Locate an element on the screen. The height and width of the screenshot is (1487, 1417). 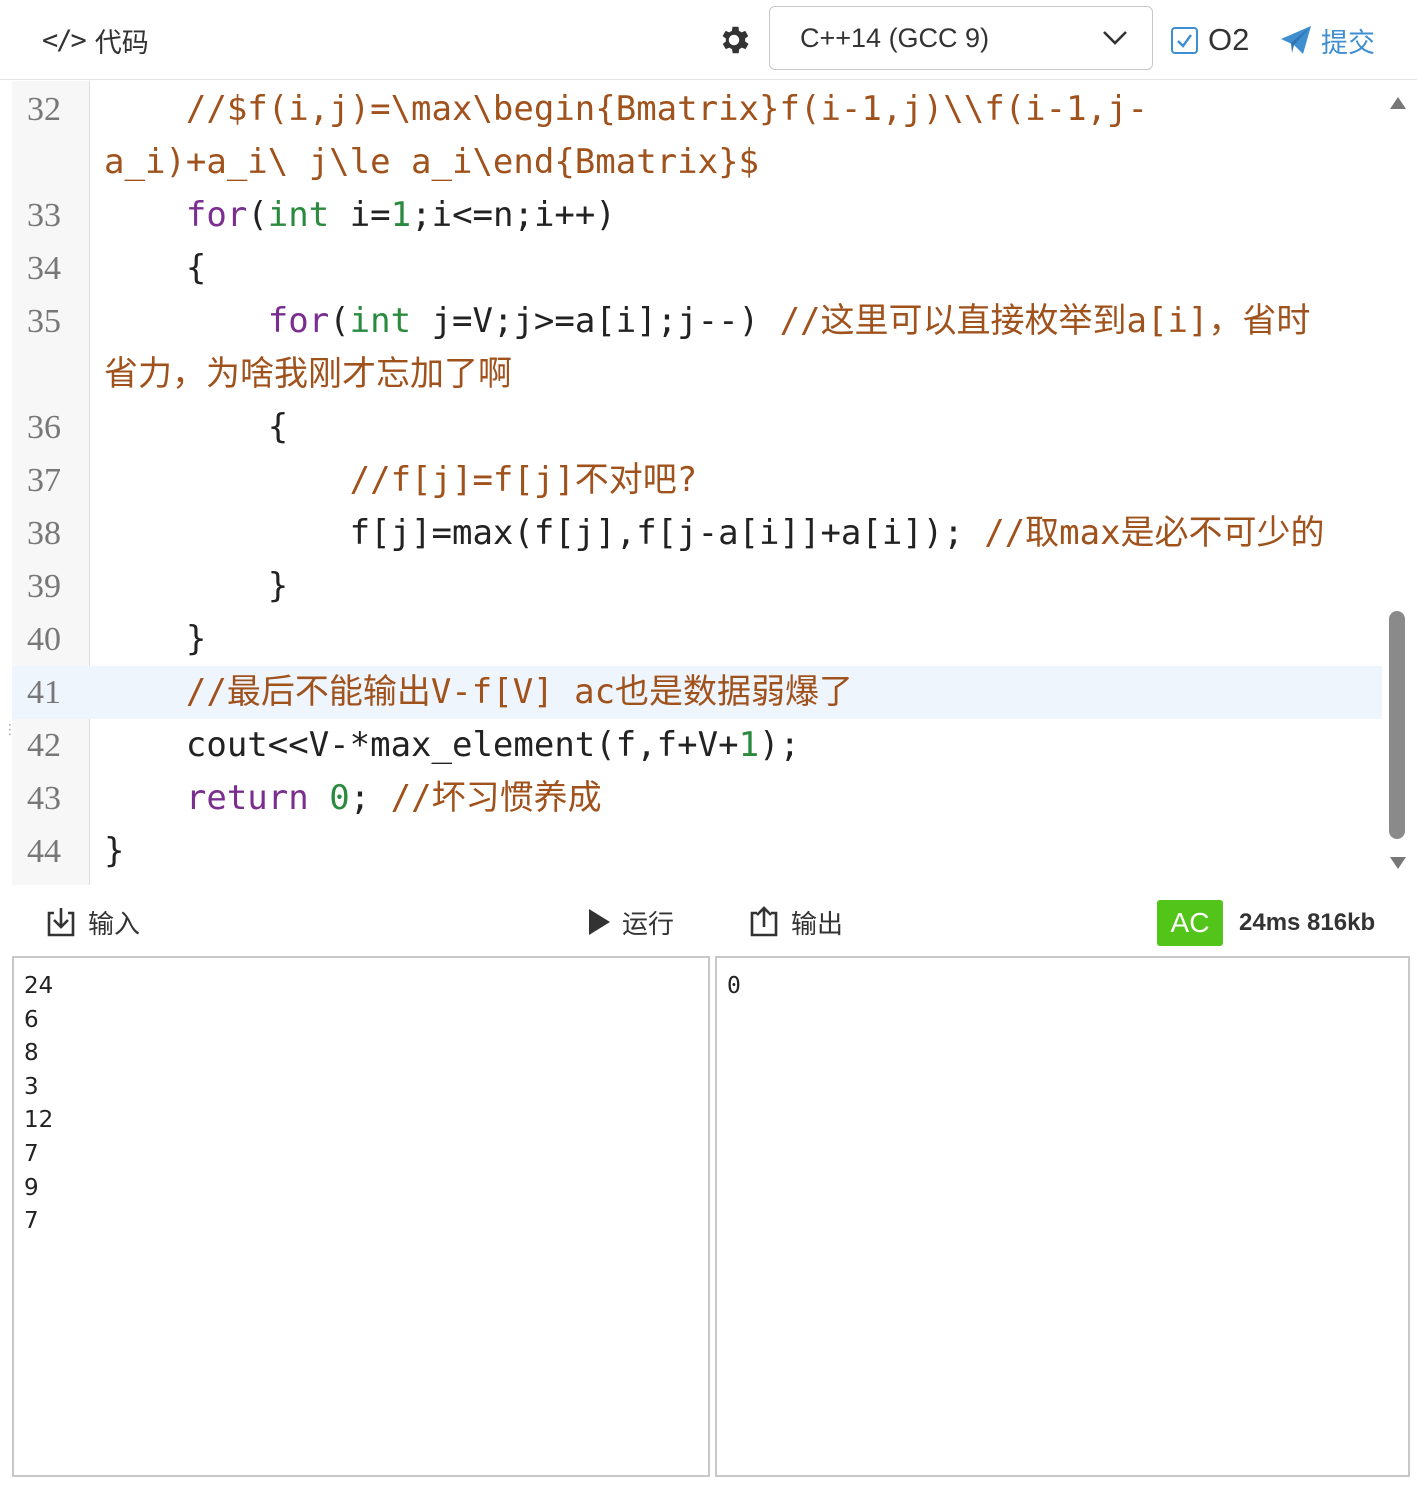
line-number: 41 is located at coordinates (44, 692).